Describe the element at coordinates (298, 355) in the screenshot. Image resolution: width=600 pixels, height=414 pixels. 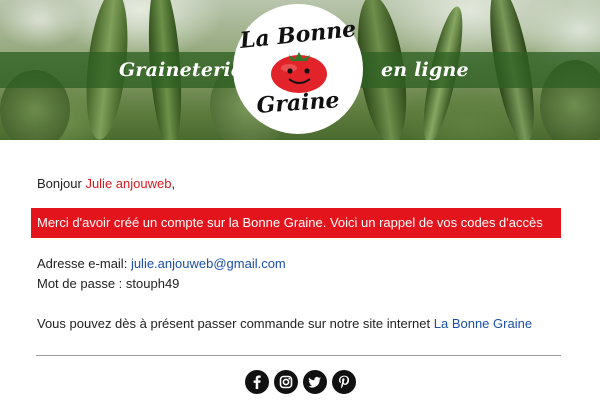
I see `footer-divider` at that location.